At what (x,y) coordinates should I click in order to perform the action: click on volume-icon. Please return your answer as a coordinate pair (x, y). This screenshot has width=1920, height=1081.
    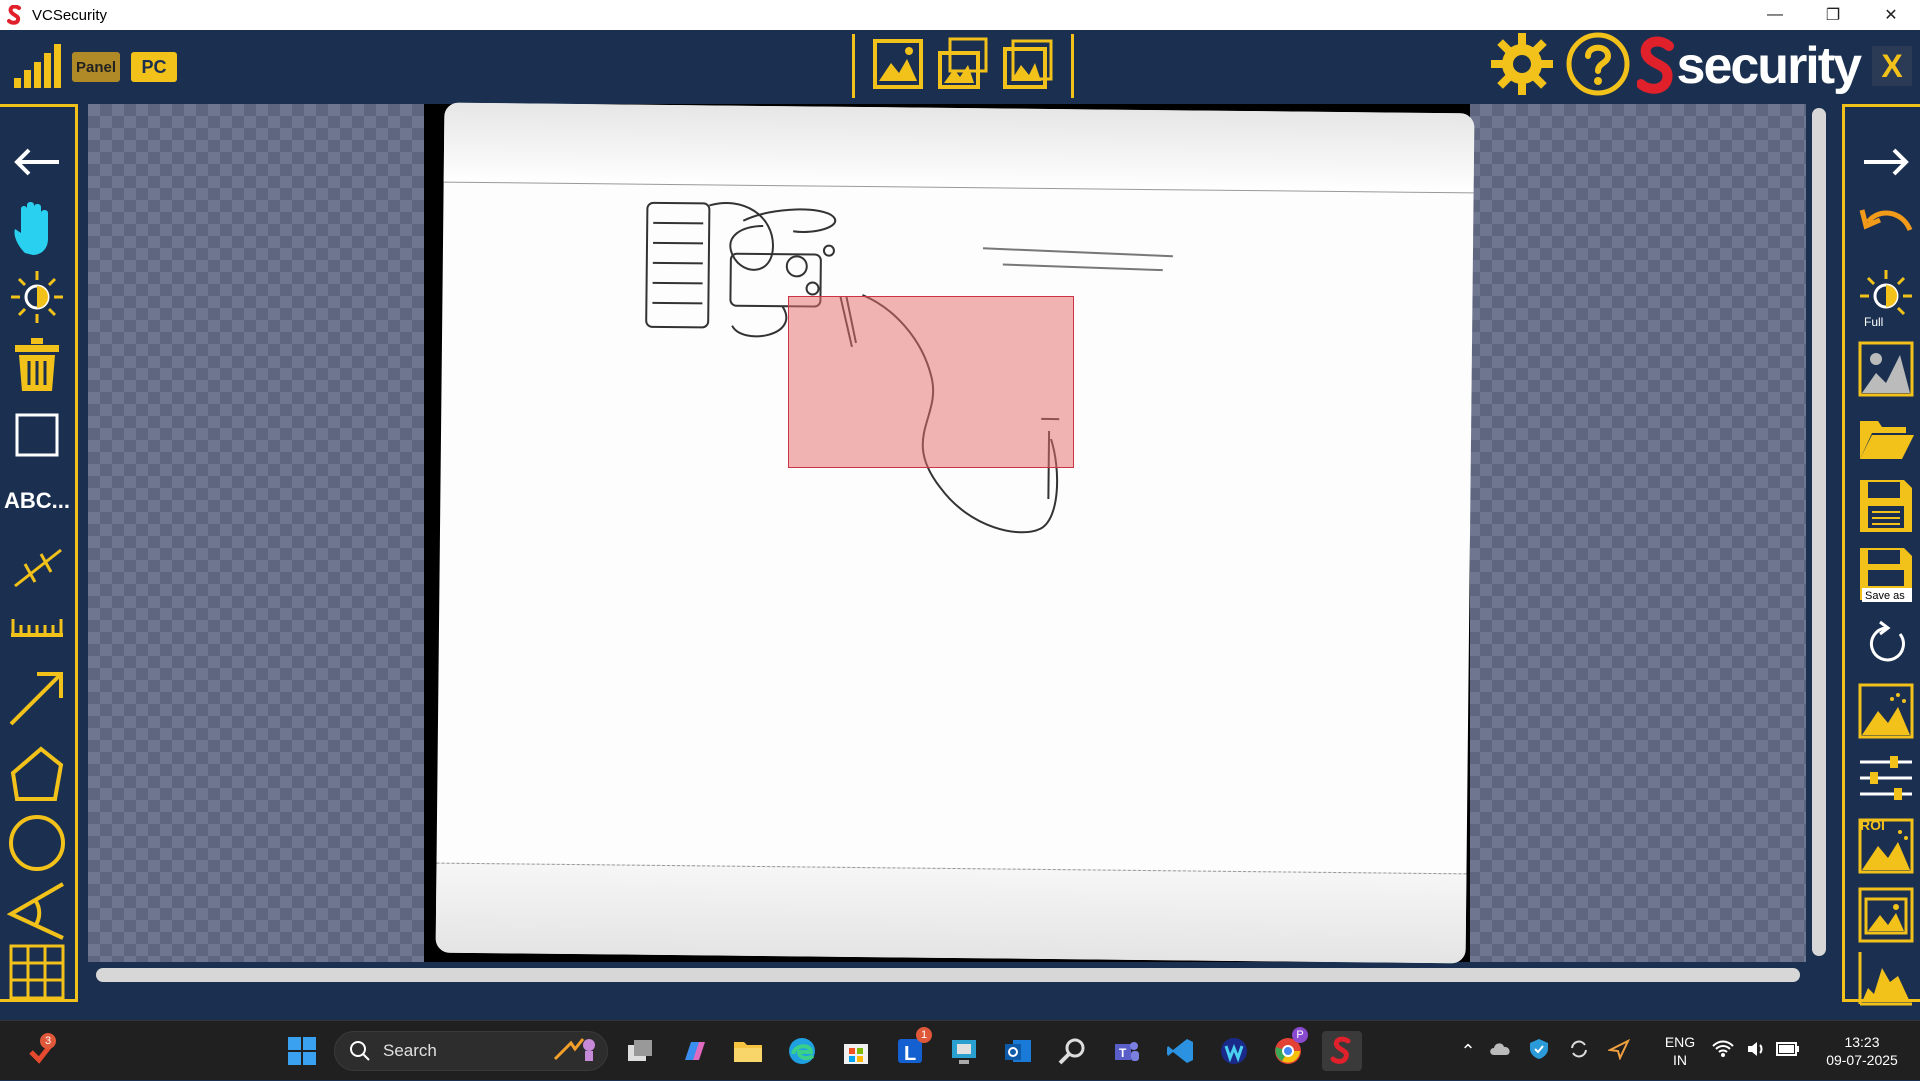
    Looking at the image, I should click on (1761, 1051).